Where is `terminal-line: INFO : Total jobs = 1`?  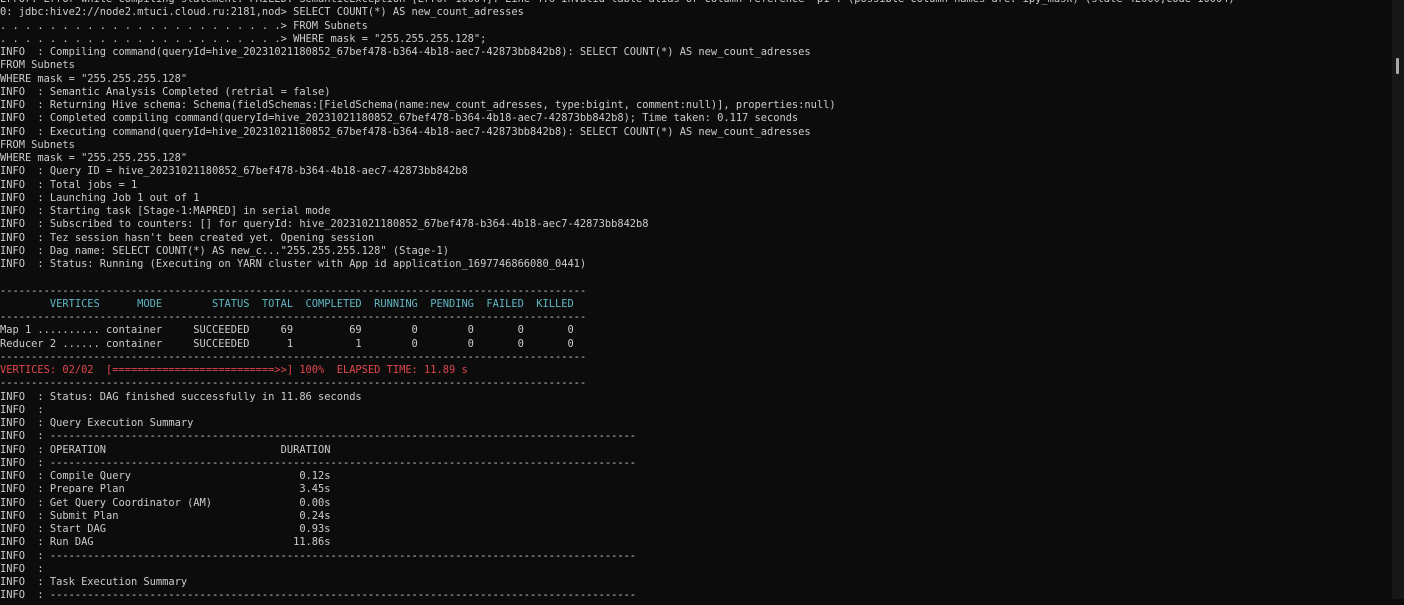
terminal-line: INFO : Total jobs = 1 is located at coordinates (69, 184).